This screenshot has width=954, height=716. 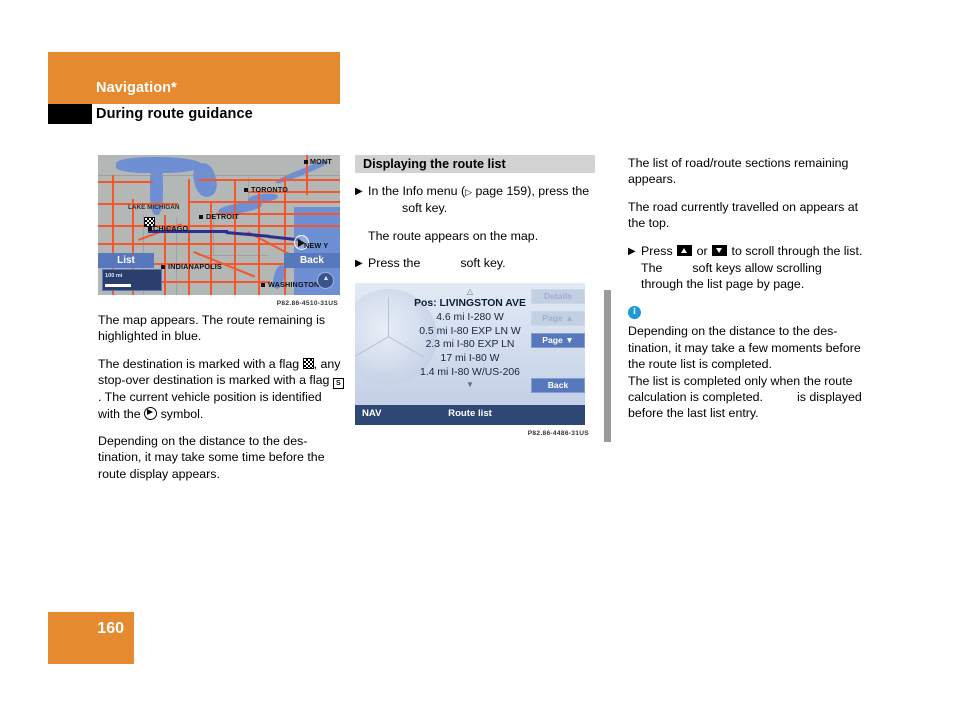 What do you see at coordinates (306, 162) in the screenshot?
I see `city-dot-montreal` at bounding box center [306, 162].